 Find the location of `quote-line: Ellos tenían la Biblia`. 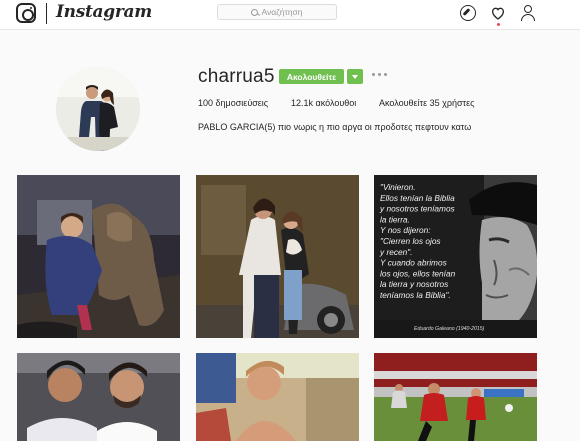

quote-line: Ellos tenían la Biblia is located at coordinates (417, 198).